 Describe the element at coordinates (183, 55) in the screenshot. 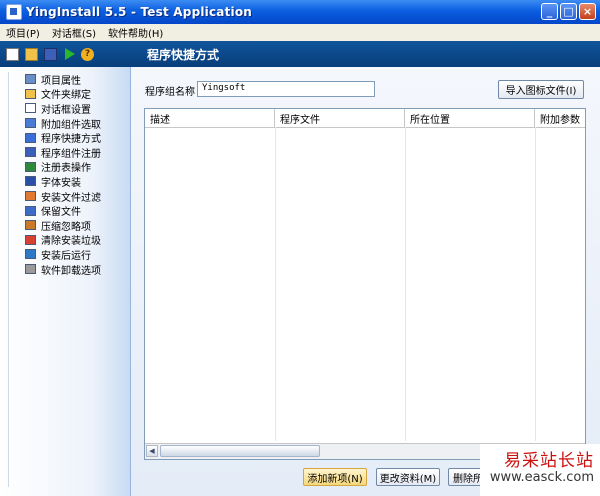

I see `section-title: 程序快捷方式` at that location.